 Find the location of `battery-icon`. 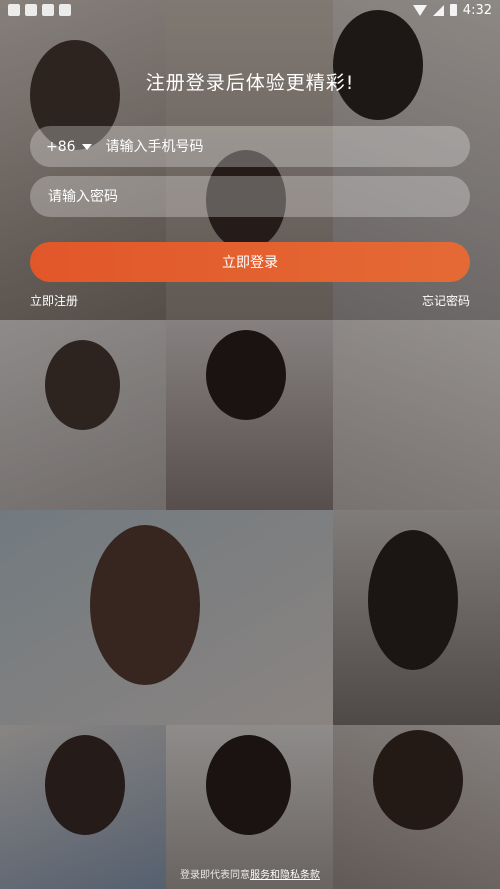

battery-icon is located at coordinates (453, 10).